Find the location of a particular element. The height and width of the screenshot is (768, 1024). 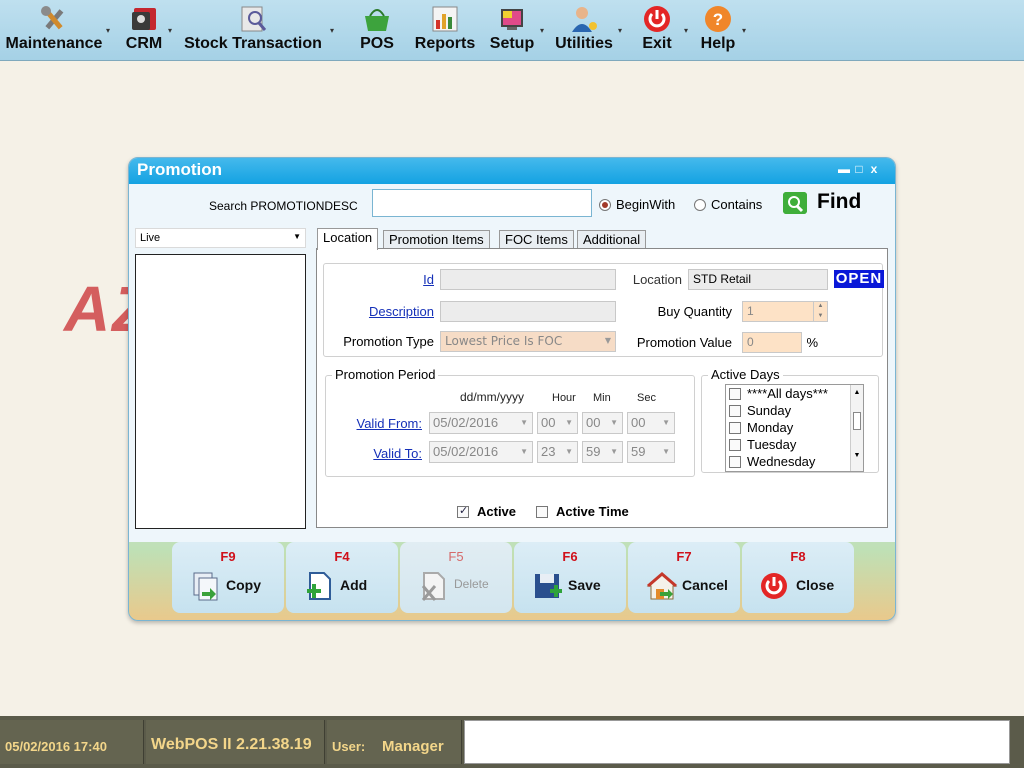

promotion-period-title: Promotion Period is located at coordinates (385, 374).